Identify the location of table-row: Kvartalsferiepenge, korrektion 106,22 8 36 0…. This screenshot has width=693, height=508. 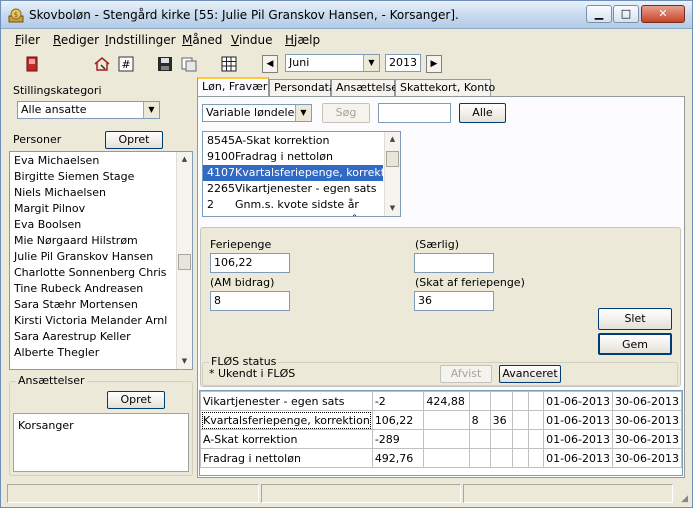
(441, 420).